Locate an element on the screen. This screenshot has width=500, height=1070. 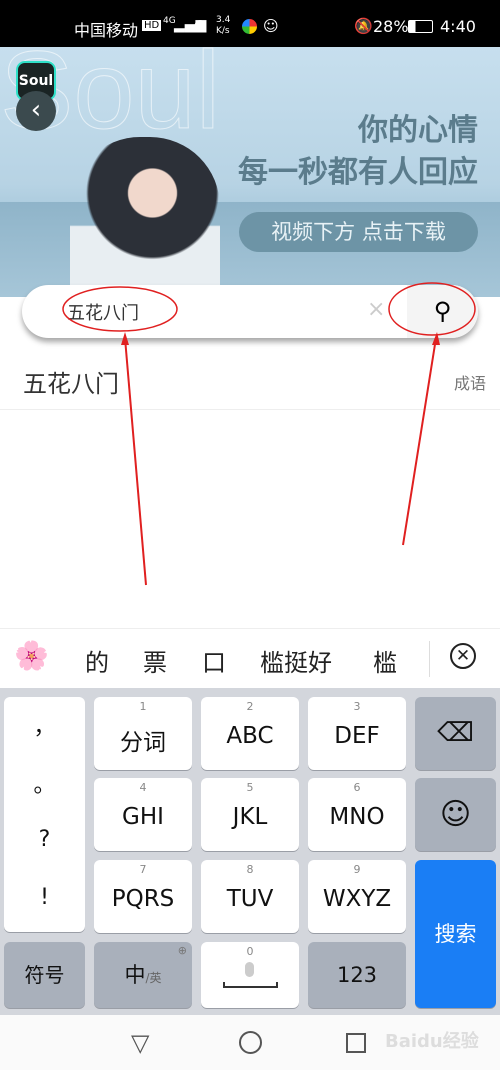
navigation-bar: ▽ Baidu经验 is located at coordinates (250, 1042).